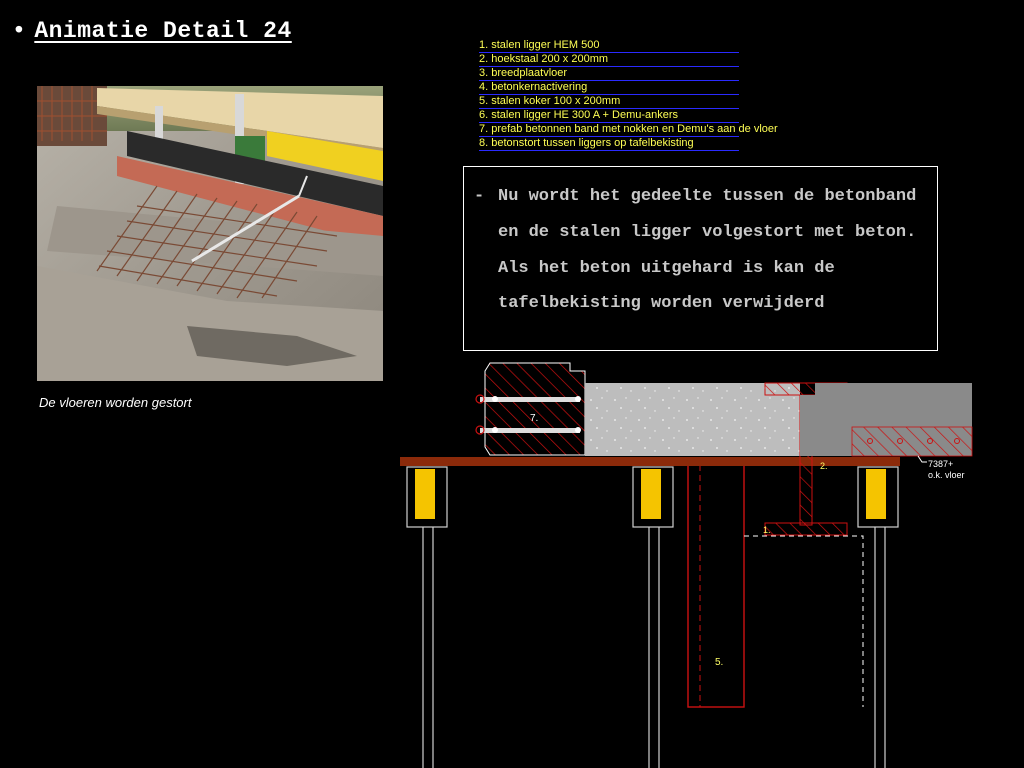  I want to click on legend-item: 4. betonkernactivering, so click(609, 88).